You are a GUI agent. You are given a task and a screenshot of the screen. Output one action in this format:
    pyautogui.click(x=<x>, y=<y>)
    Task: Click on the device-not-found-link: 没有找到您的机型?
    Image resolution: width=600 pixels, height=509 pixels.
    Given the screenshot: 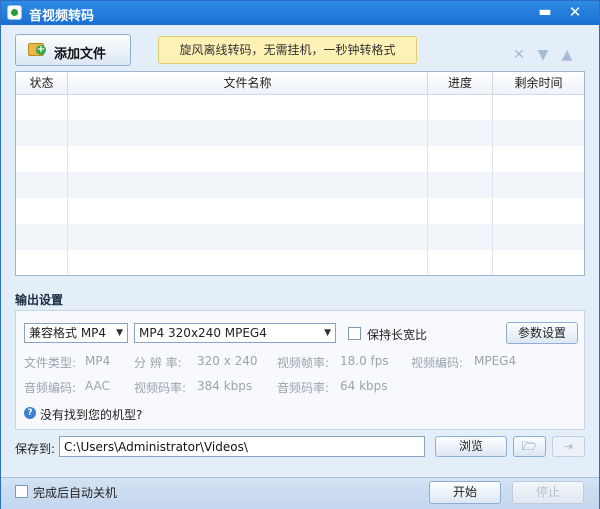 What is the action you would take?
    pyautogui.click(x=91, y=414)
    